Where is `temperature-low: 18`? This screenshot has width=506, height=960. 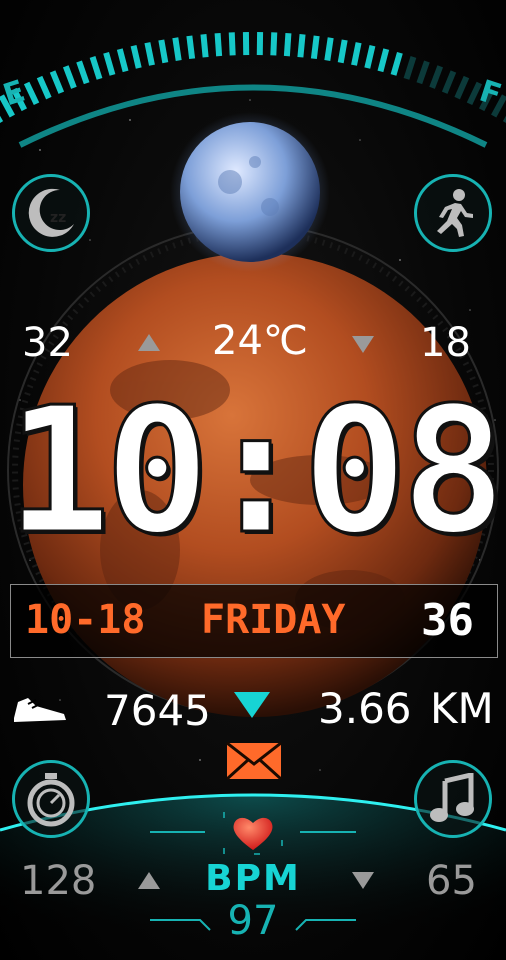
temperature-low: 18 is located at coordinates (445, 343).